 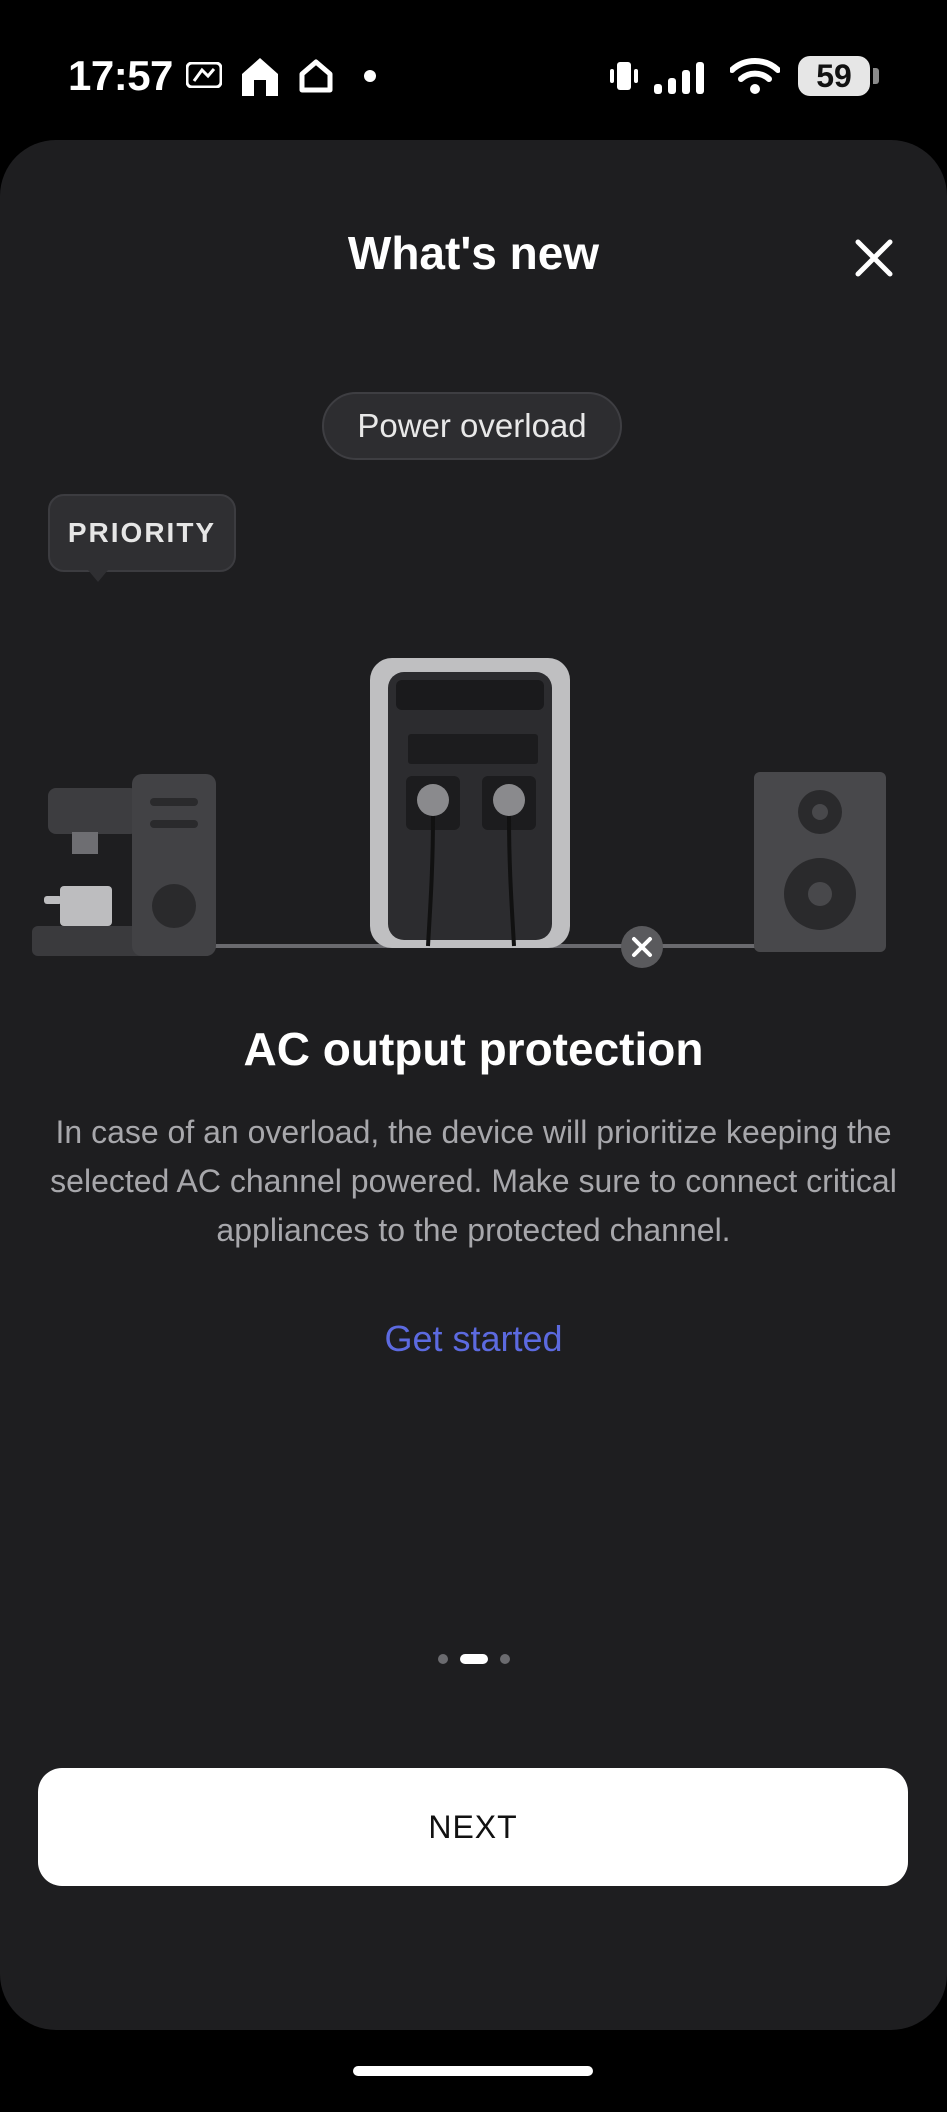 I want to click on close-icon, so click(x=874, y=258).